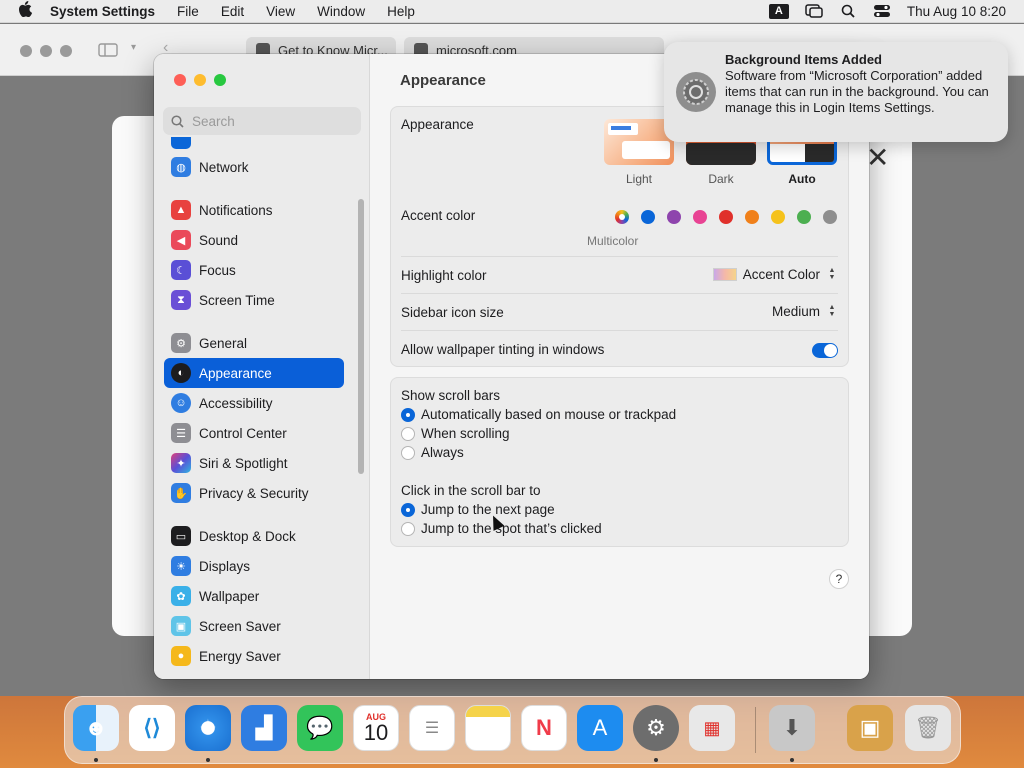  I want to click on notes-icon, so click(488, 728).